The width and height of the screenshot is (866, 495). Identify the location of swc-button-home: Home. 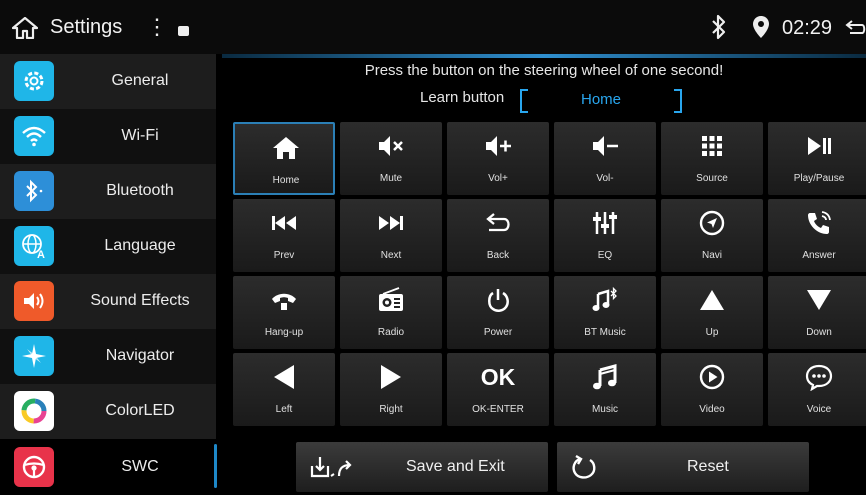
(284, 158).